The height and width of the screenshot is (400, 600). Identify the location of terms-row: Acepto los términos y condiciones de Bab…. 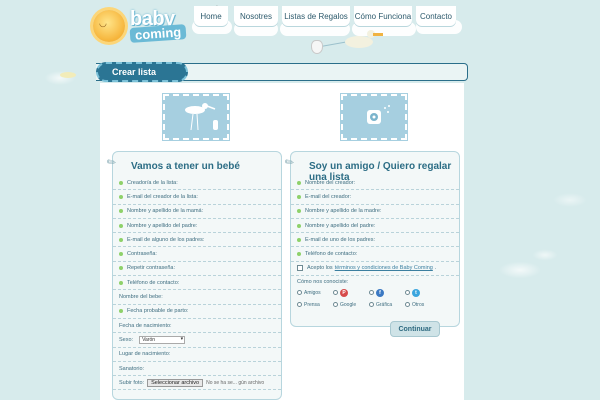
(375, 269).